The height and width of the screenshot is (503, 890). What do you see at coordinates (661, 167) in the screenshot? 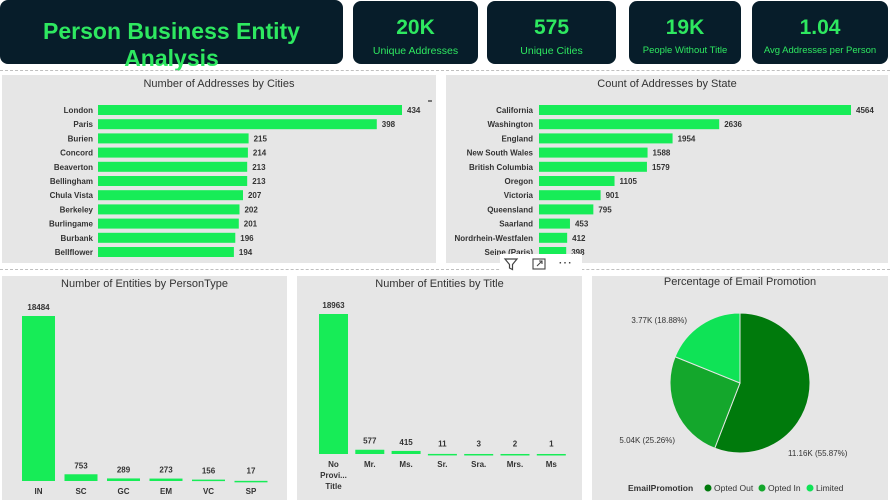
I see `data-label: 1579` at bounding box center [661, 167].